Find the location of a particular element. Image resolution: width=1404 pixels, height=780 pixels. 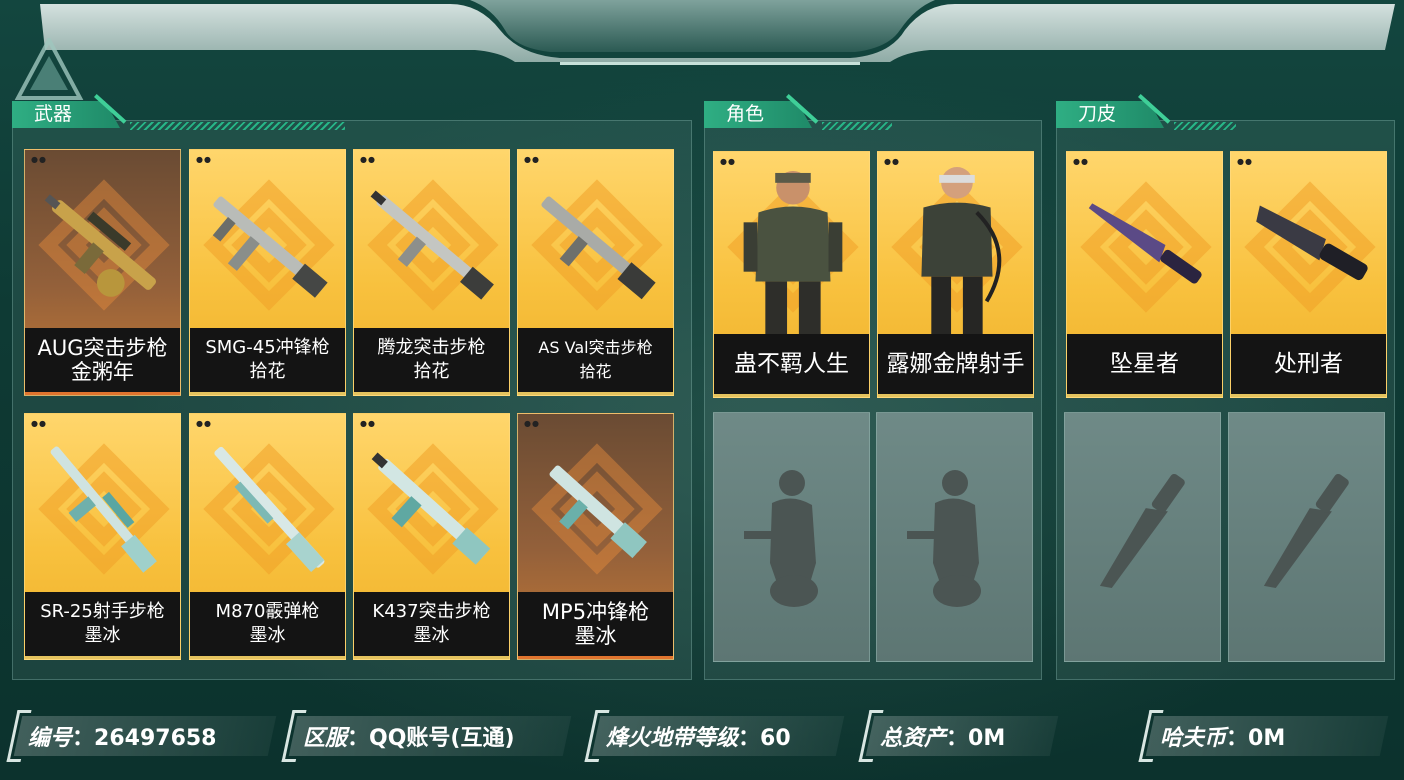

havoc-coin-field: 哈夫币：0M is located at coordinates (1263, 736).